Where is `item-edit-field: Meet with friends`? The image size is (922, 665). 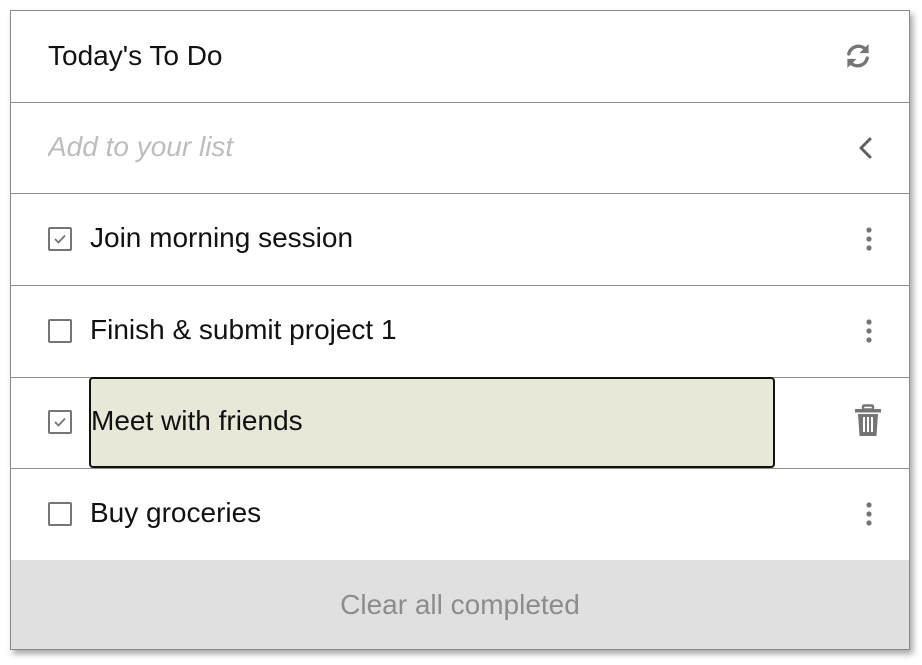
item-edit-field: Meet with friends is located at coordinates (432, 422).